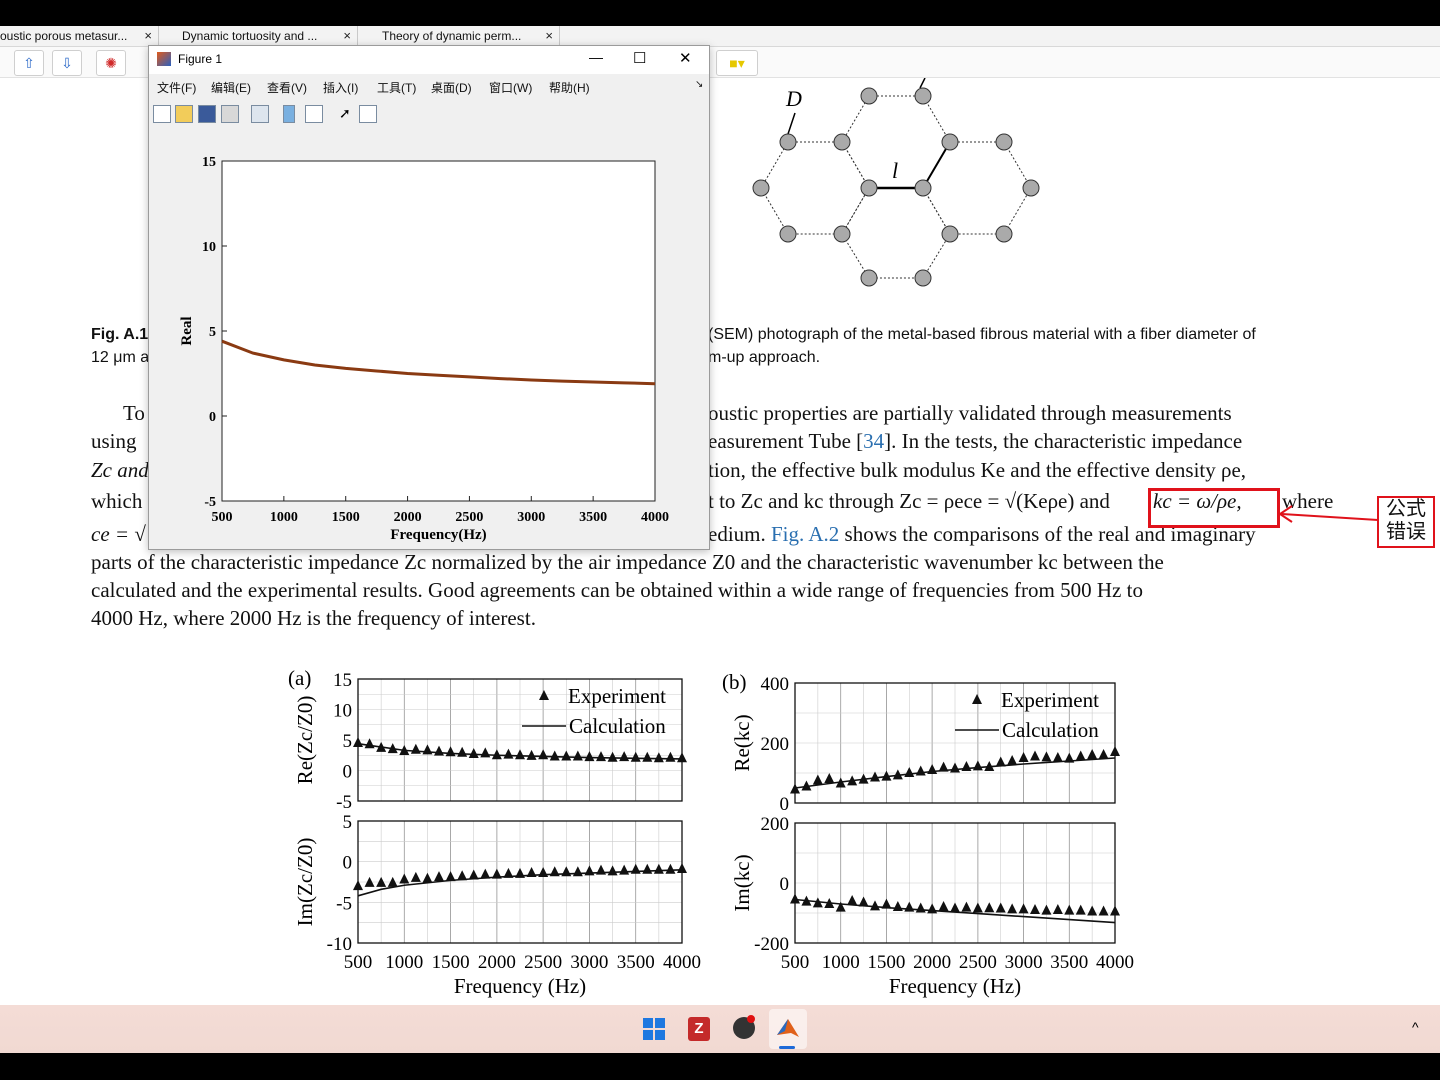  Describe the element at coordinates (699, 84) in the screenshot. I see `menu-expand-icon: ↘` at that location.